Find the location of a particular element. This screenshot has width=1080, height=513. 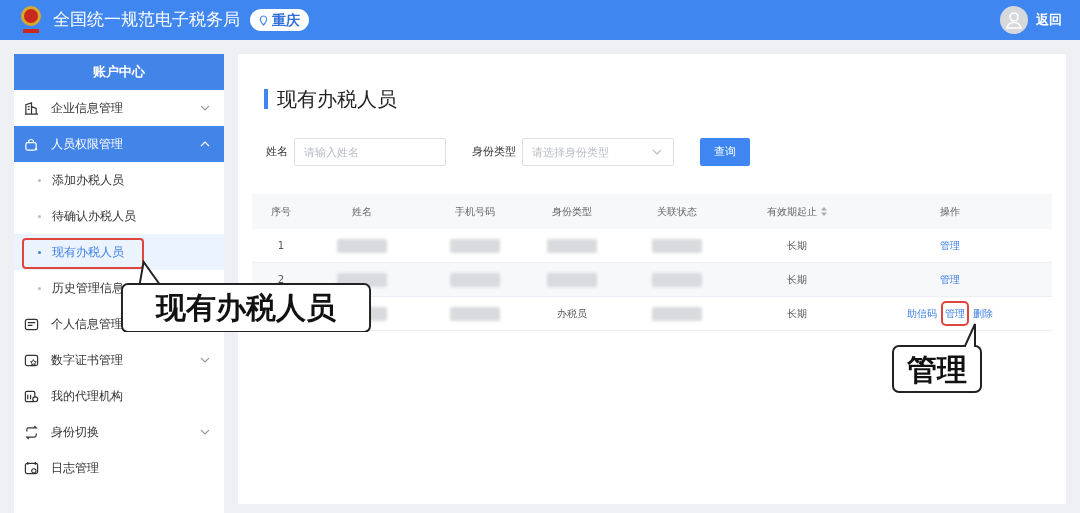

site-title: 全国统一规范电子税务局 is located at coordinates (146, 20).